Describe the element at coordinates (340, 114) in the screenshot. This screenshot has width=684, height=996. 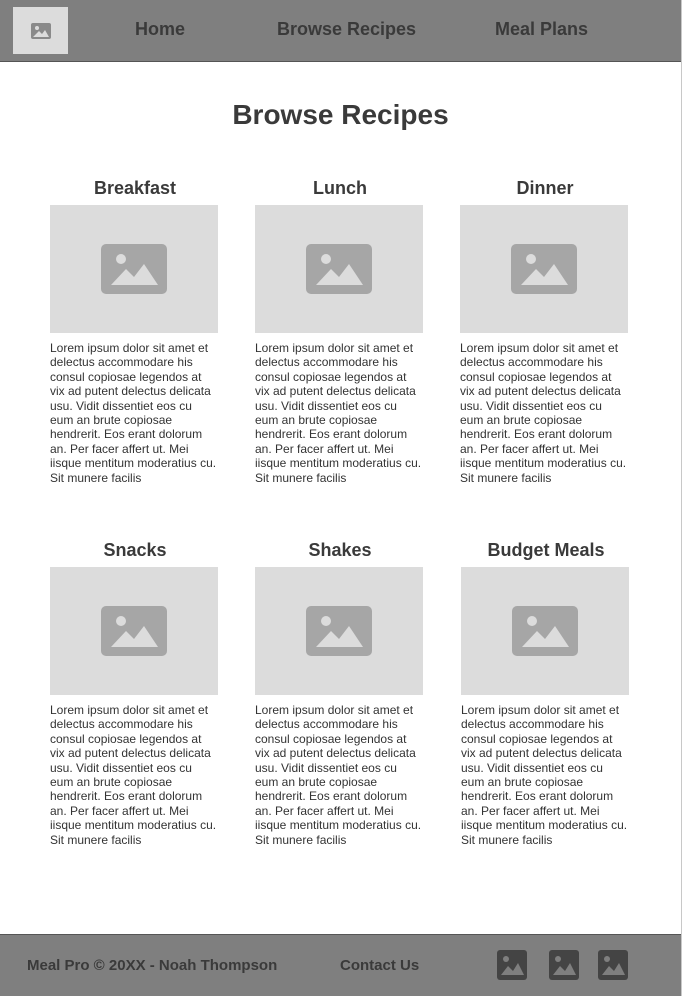
I see `page-title: Browse Recipes` at that location.